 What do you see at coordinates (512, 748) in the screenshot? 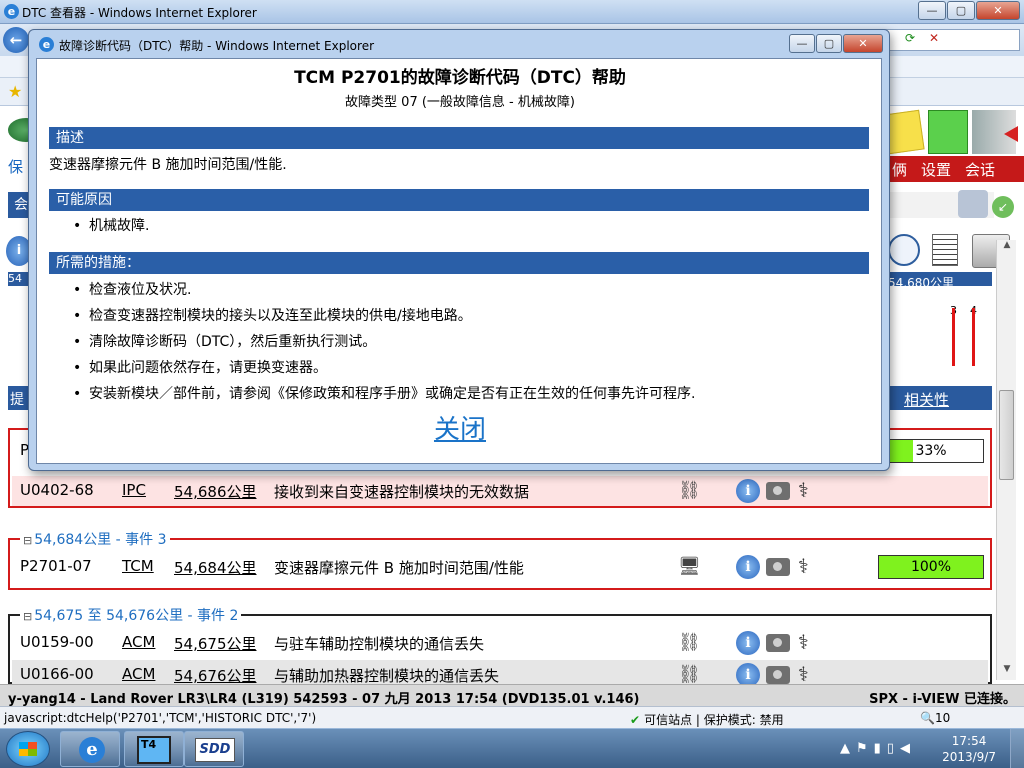
I see `windows-taskbar: e T4 SDD ▲⚑▮▯◀ 17:54 2013/9/7` at bounding box center [512, 748].